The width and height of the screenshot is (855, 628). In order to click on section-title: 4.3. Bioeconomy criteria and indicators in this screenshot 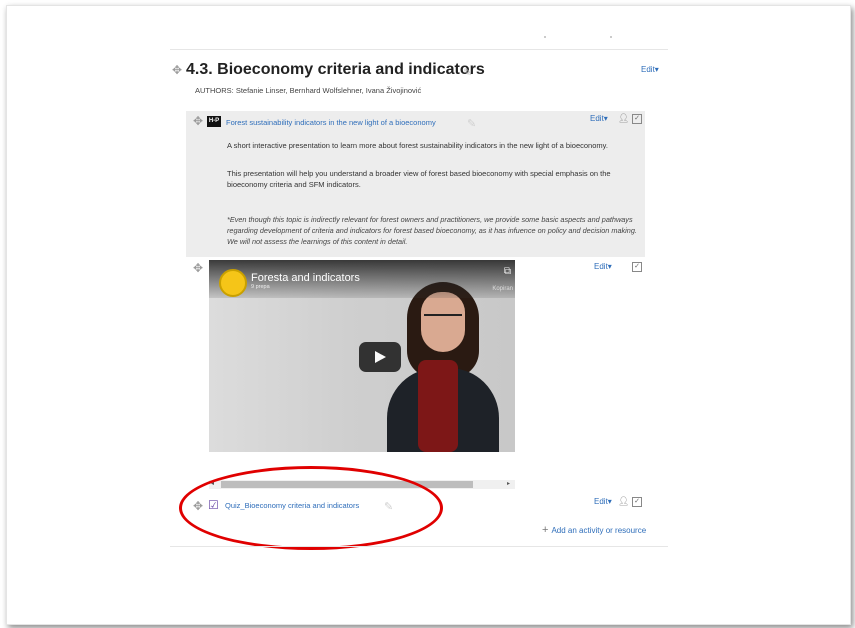, I will do `click(335, 69)`.